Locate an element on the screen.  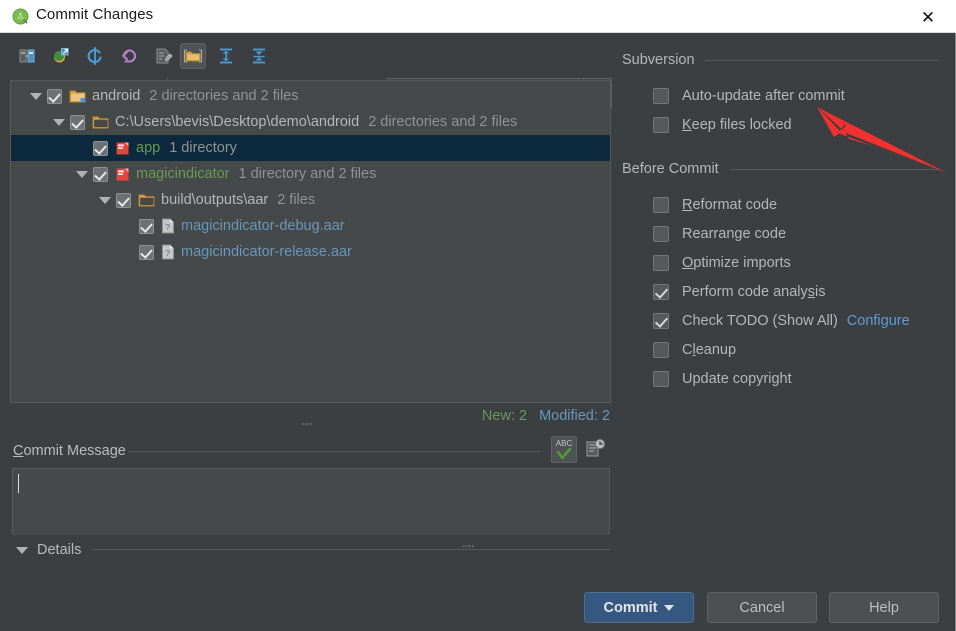
perform-code-analysis: Perform code analysis is located at coordinates (739, 292).